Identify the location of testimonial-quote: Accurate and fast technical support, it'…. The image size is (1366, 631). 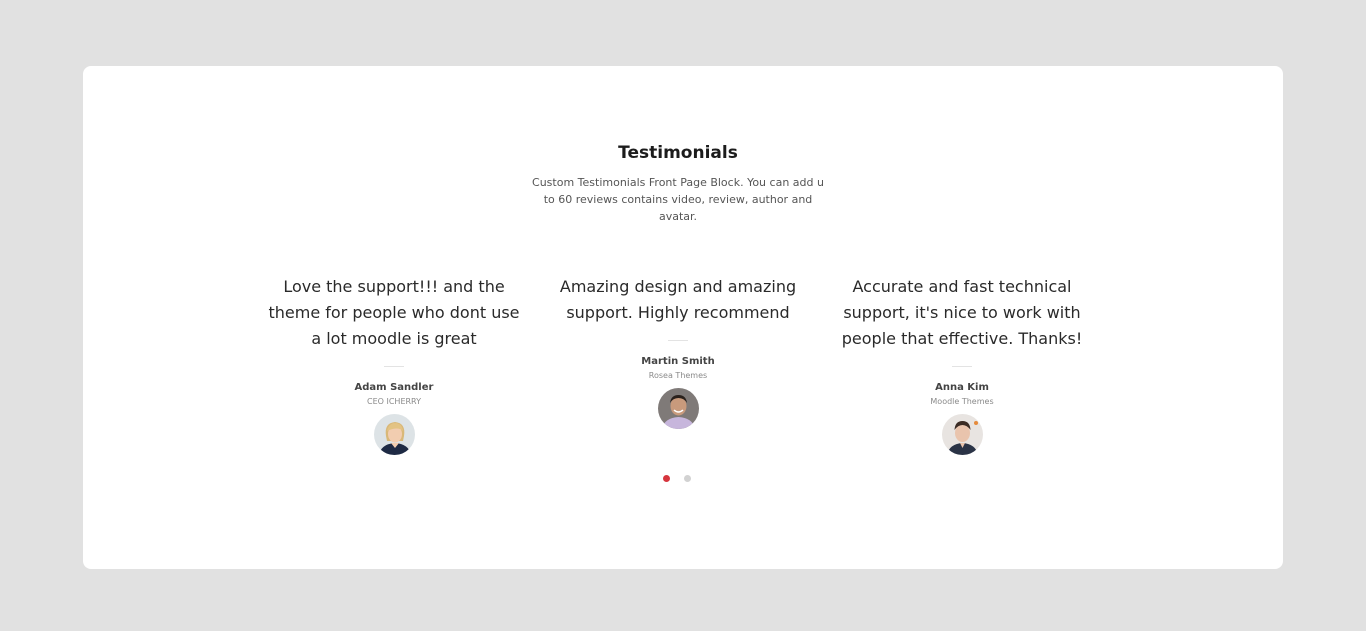
(962, 312).